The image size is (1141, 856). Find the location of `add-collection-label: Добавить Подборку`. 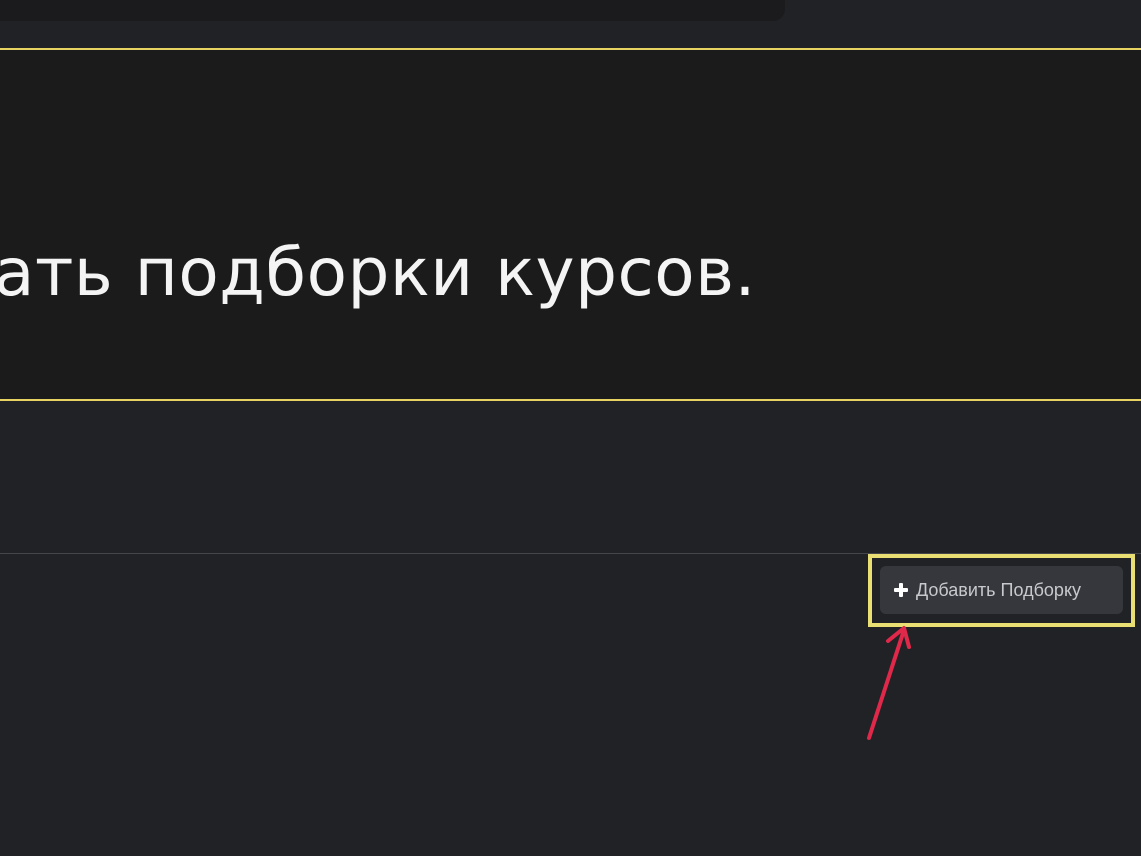

add-collection-label: Добавить Подборку is located at coordinates (999, 589).